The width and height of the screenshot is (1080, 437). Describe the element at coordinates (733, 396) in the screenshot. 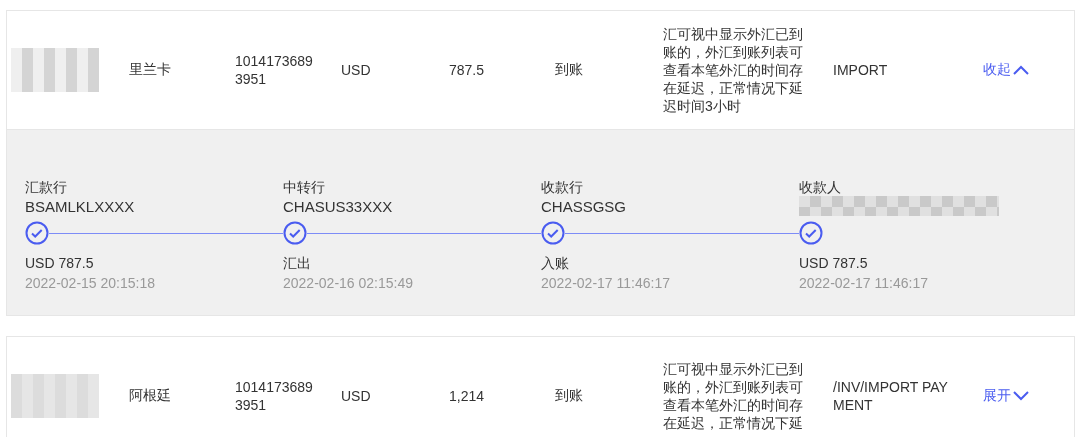

I see `note-text: 汇可视中显示外汇已到账的，外汇到账列表可查看本笔外汇的时间存在延迟，正常情况下延` at that location.